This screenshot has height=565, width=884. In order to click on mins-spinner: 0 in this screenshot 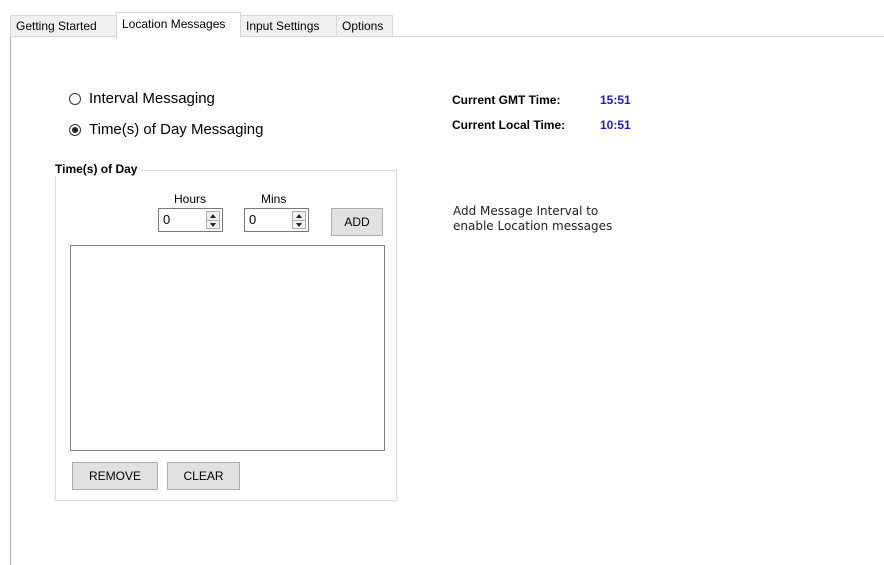, I will do `click(276, 220)`.